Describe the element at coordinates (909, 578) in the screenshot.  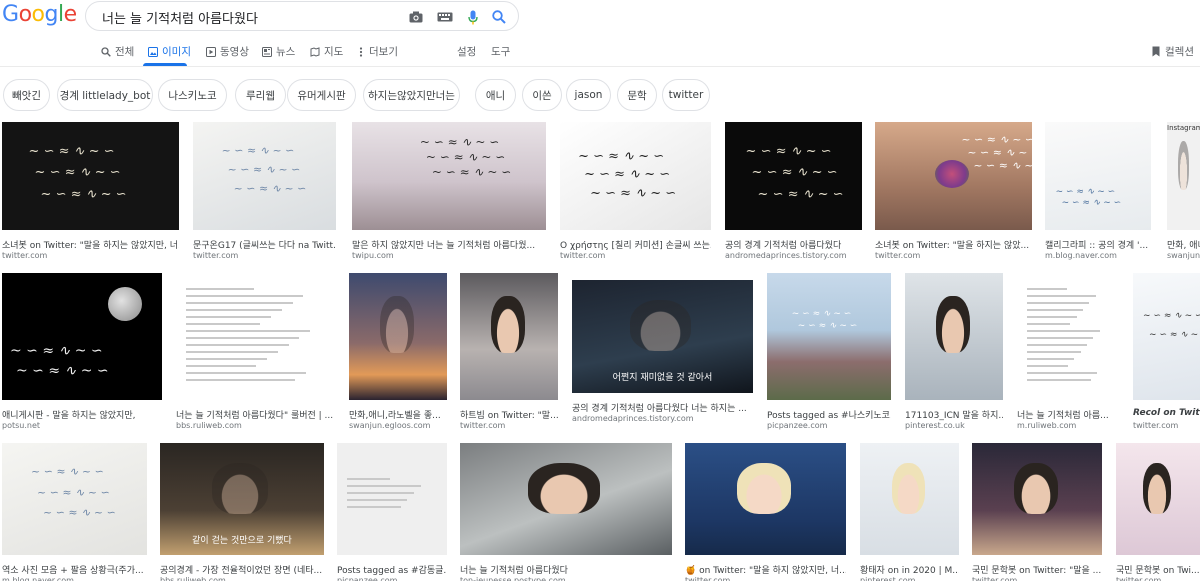
I see `result-source: pinterest.com` at that location.